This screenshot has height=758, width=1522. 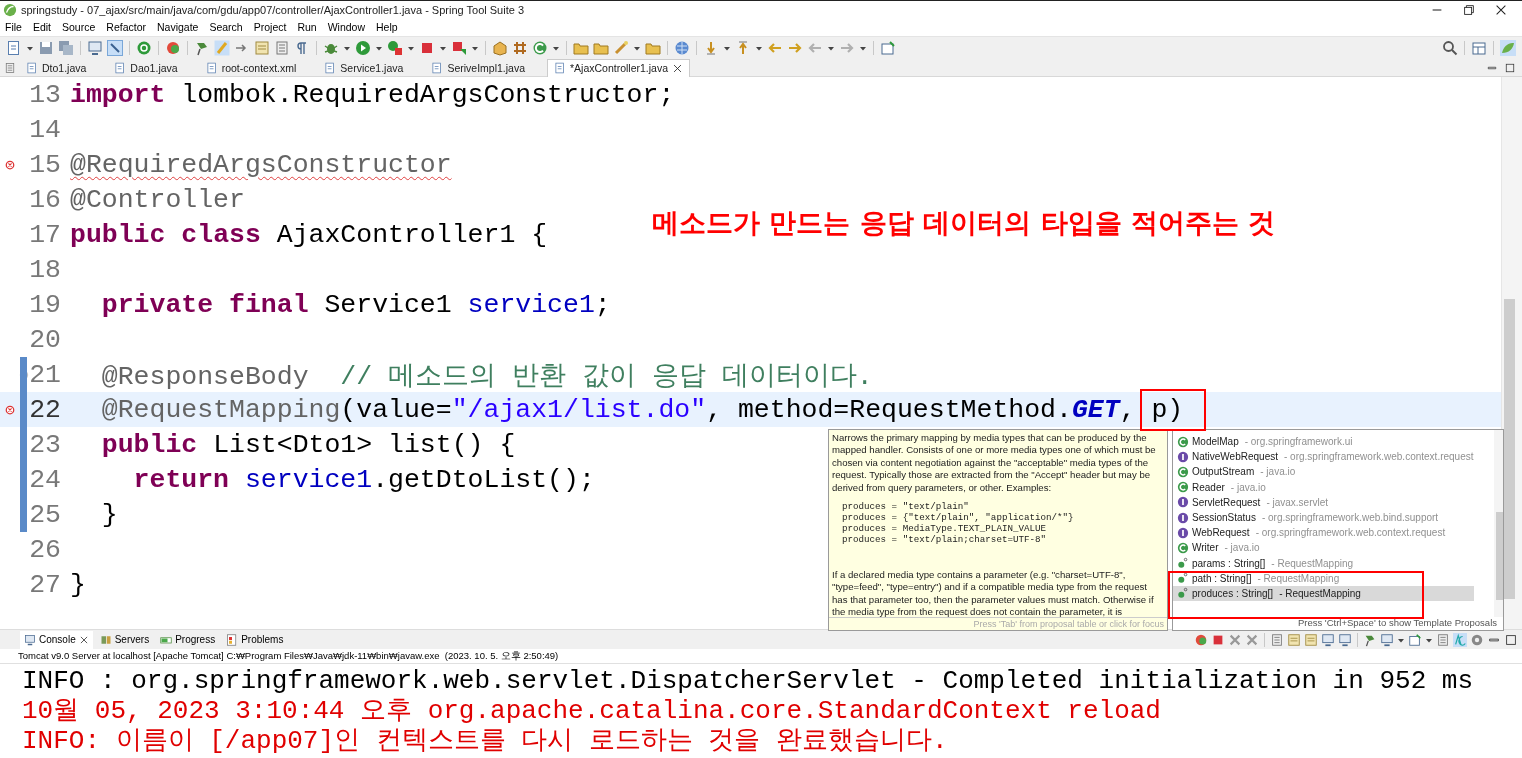 I want to click on proposal-item: Writer - java.io, so click(x=1323, y=548).